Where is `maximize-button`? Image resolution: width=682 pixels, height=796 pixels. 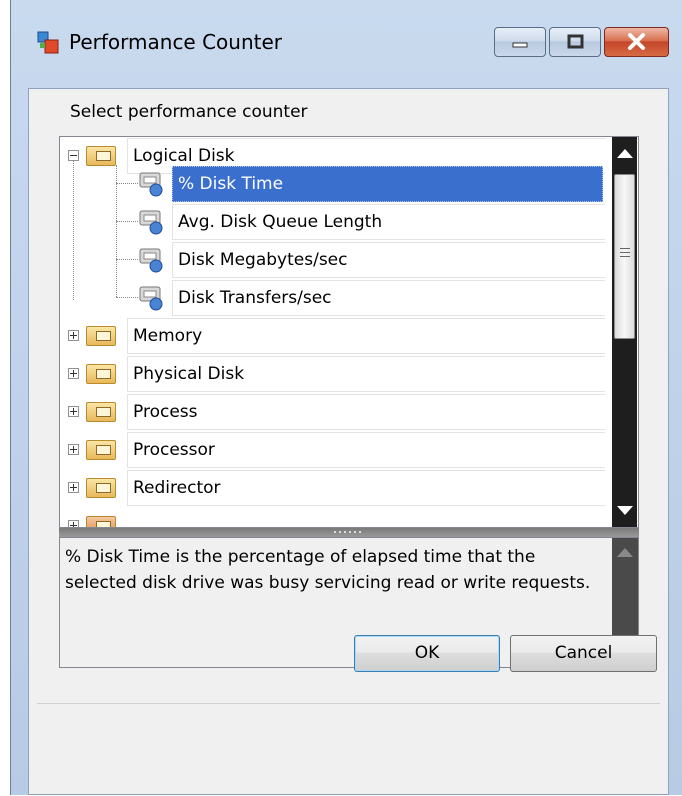 maximize-button is located at coordinates (575, 42).